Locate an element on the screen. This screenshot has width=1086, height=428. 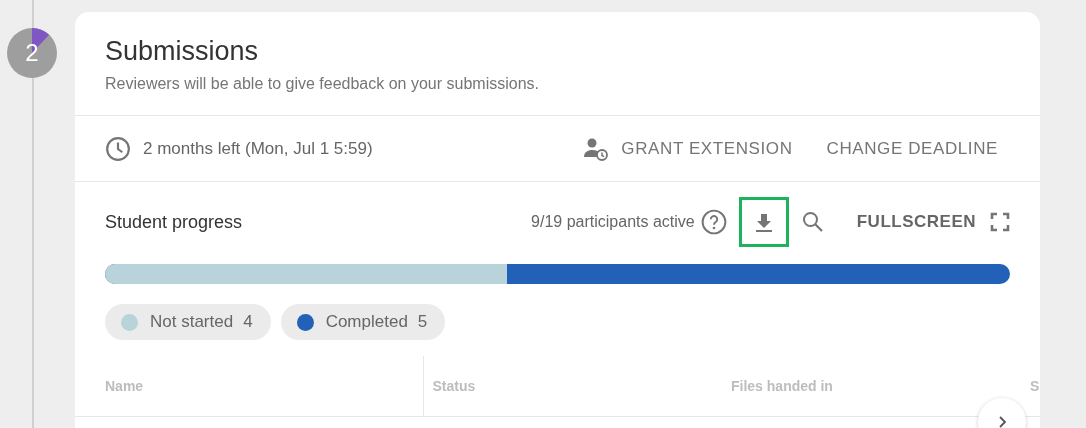
step-badge: 2 is located at coordinates (32, 53).